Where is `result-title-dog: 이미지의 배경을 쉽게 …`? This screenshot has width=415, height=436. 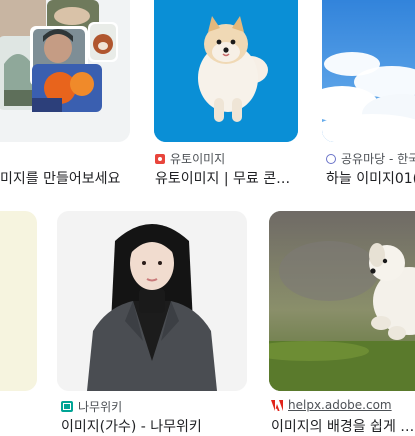 result-title-dog: 이미지의 배경을 쉽게 … is located at coordinates (343, 426).